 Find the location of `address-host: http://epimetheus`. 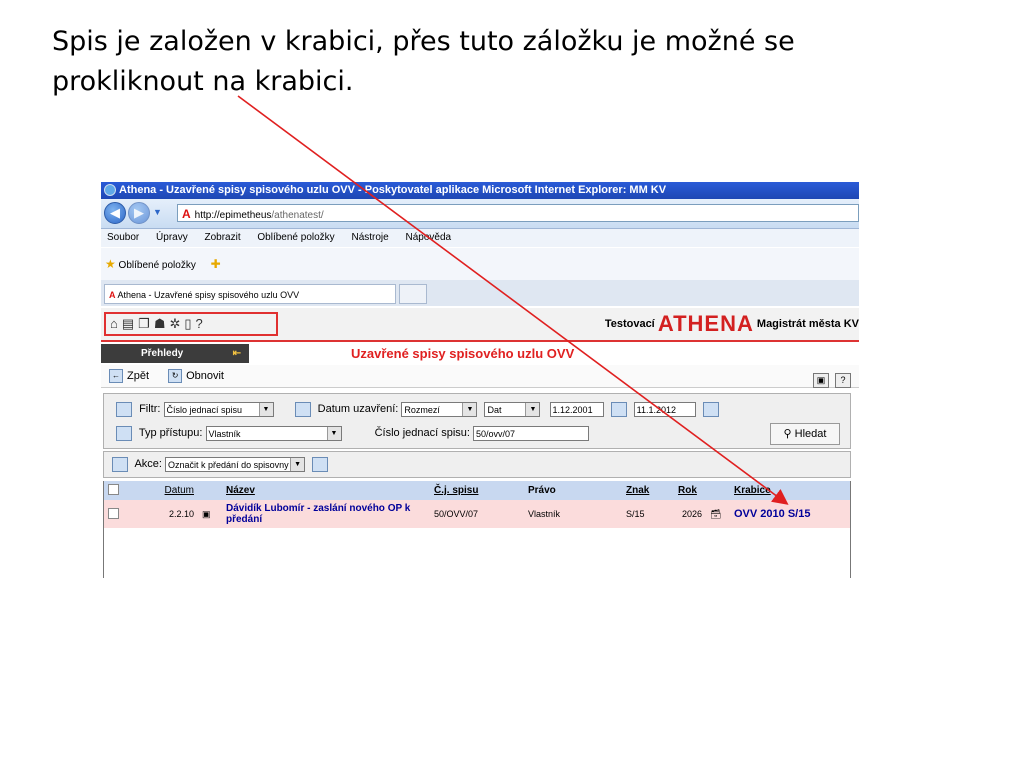

address-host: http://epimetheus is located at coordinates (233, 215).